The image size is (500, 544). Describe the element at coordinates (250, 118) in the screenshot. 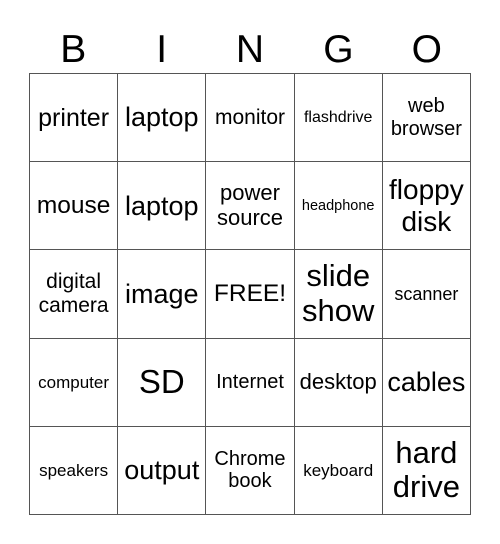

I see `bingo-cell: monitor` at that location.